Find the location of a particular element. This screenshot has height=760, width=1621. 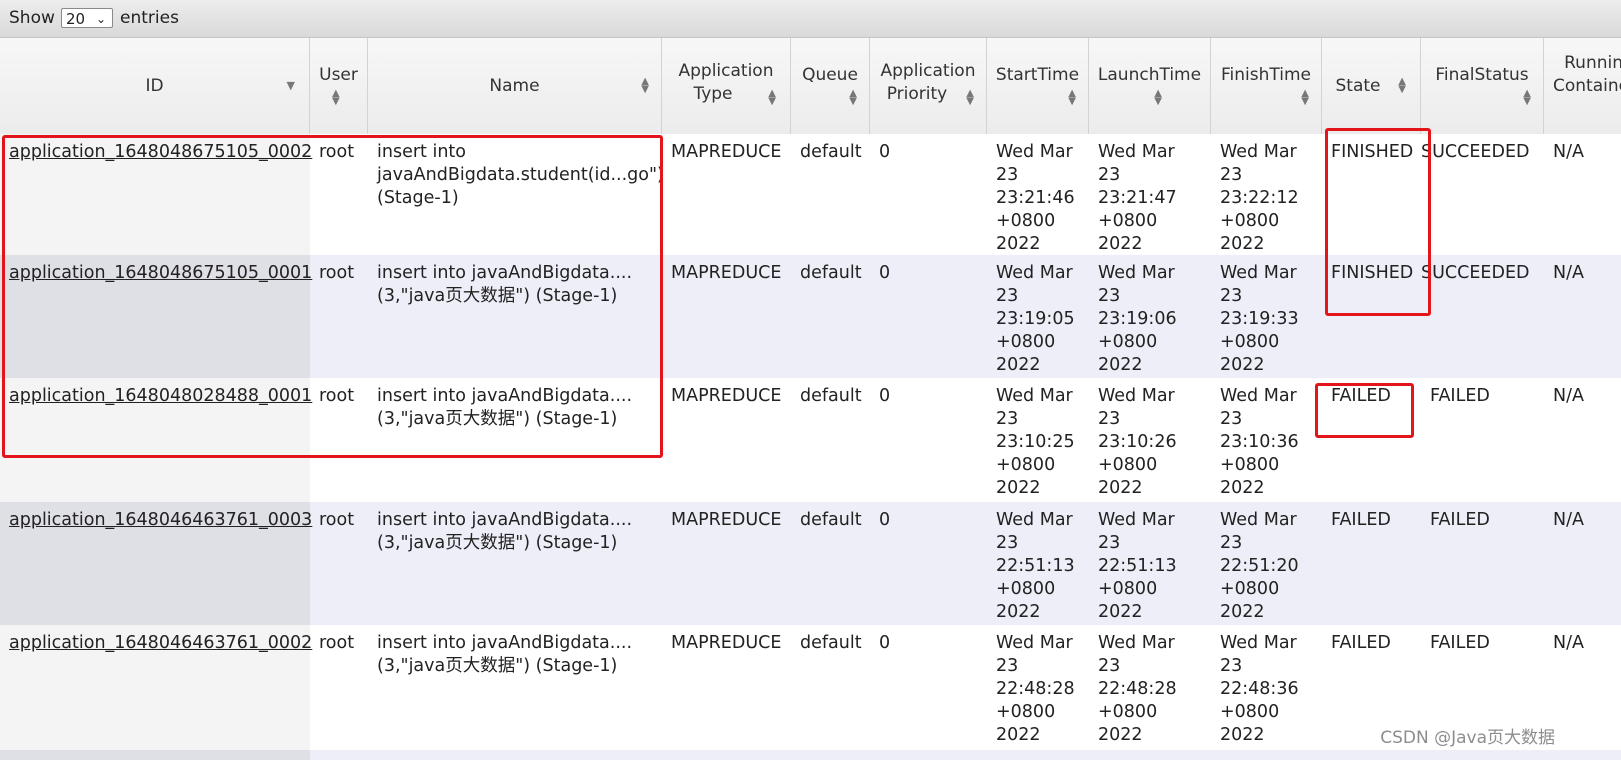

column-header-state: State ▲ ▼ is located at coordinates (1371, 86).